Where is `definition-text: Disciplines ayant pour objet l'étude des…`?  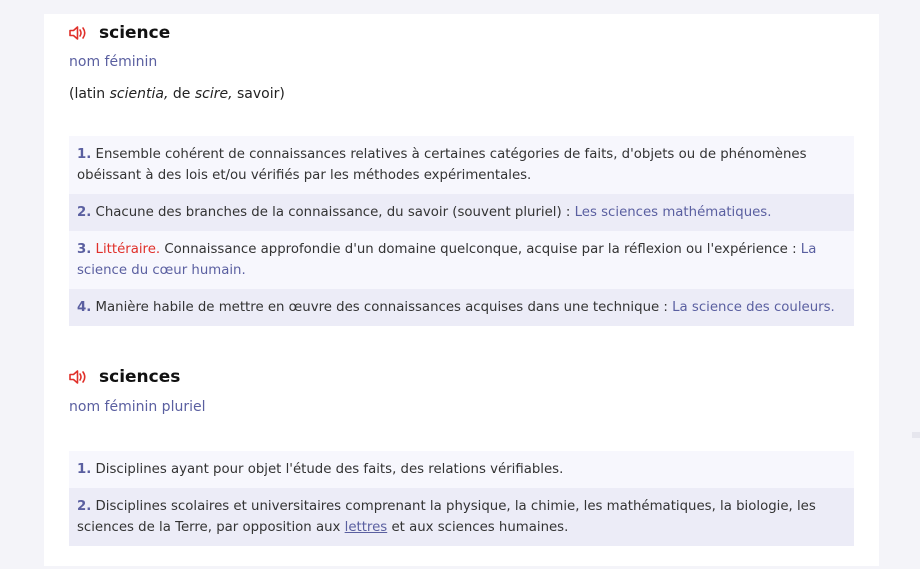
definition-text: Disciplines ayant pour objet l'étude des… is located at coordinates (327, 469).